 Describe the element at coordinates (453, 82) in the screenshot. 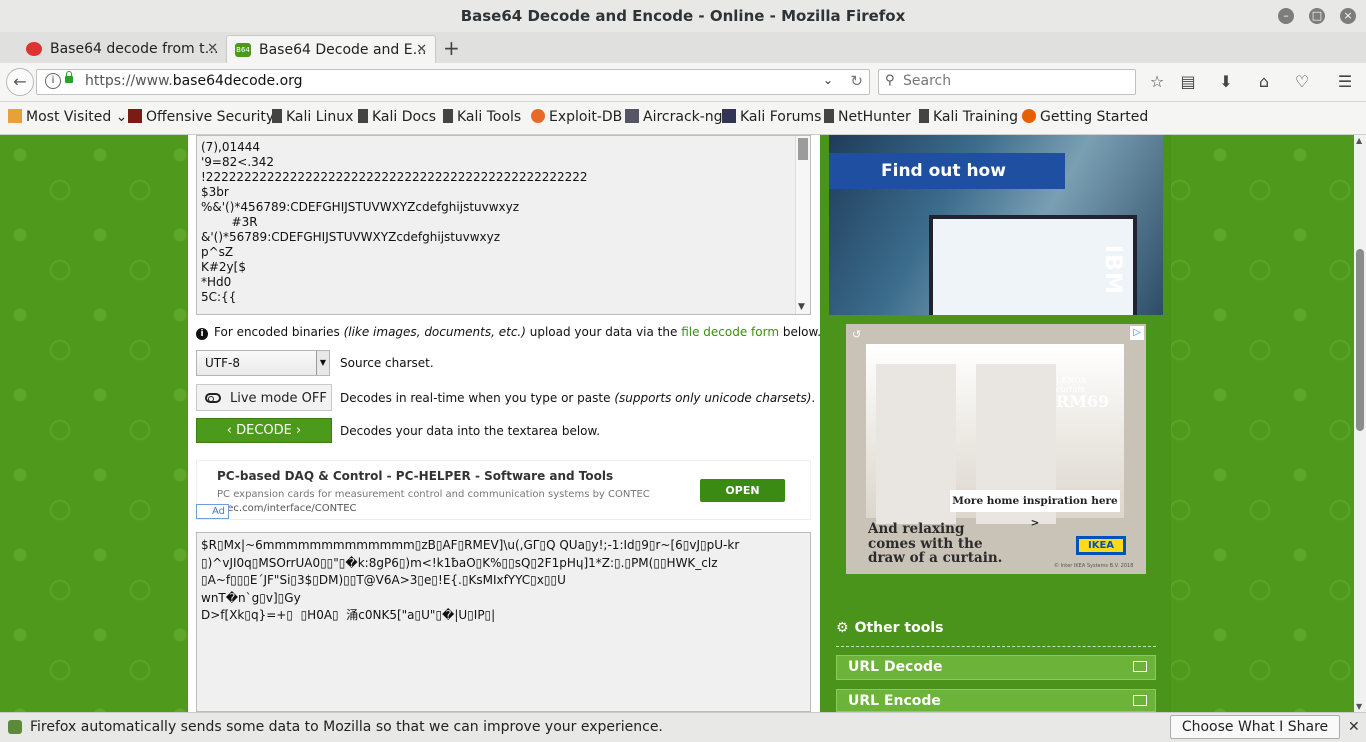

I see `url-bar: i https://www.base64decode.org ⌄ ↻` at that location.